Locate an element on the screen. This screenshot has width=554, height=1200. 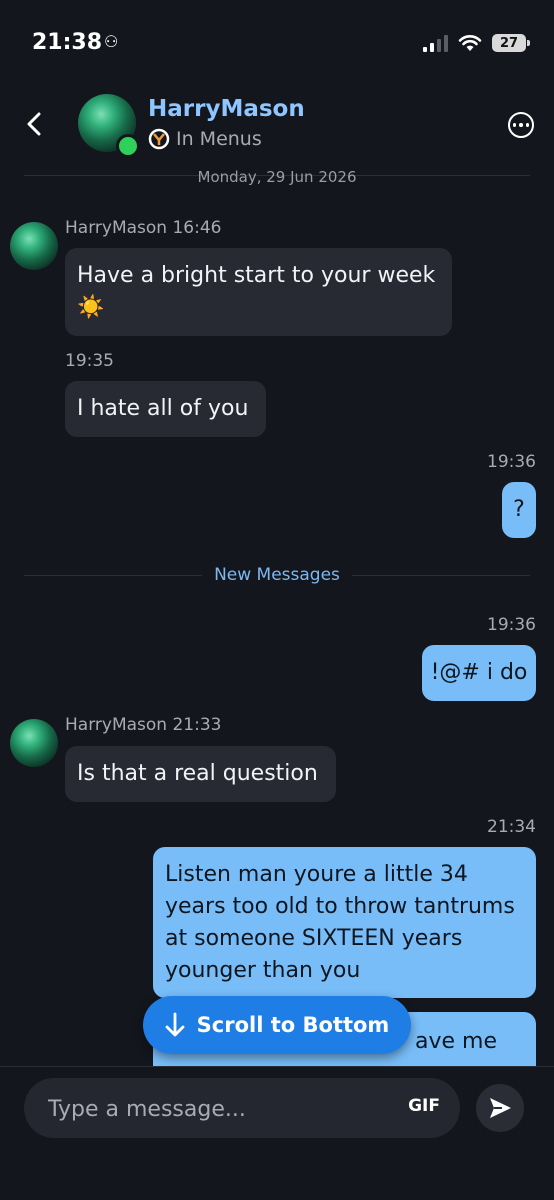
wifi-icon is located at coordinates (470, 43).